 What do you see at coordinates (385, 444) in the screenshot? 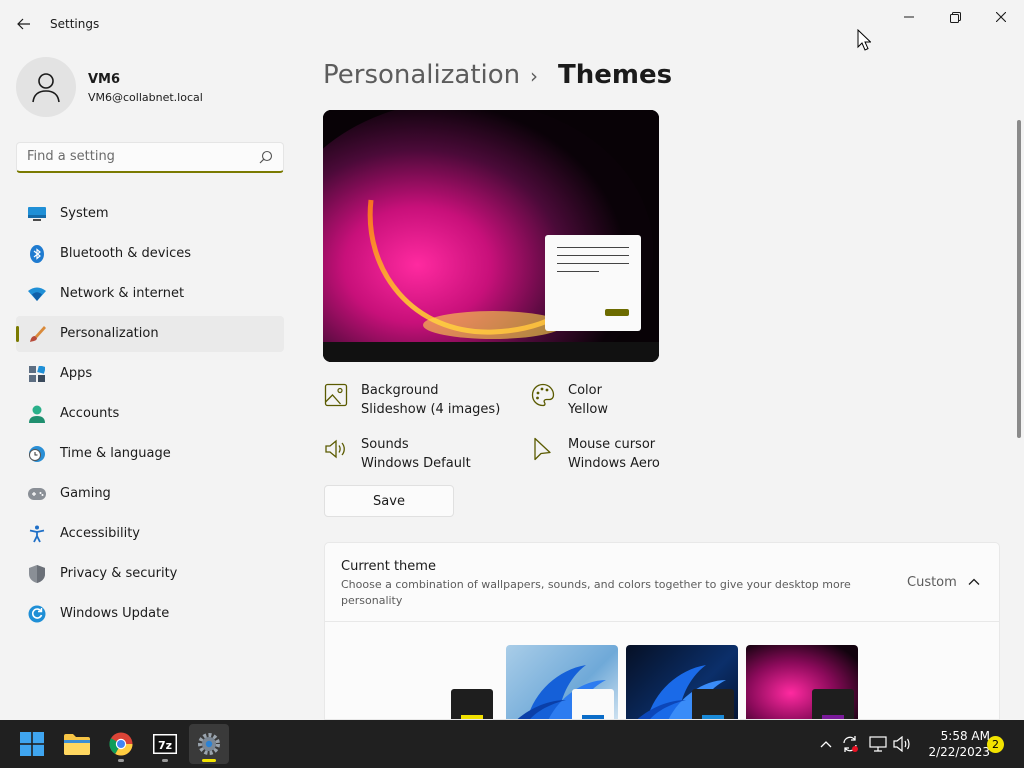
I see `sounds-title: Sounds` at bounding box center [385, 444].